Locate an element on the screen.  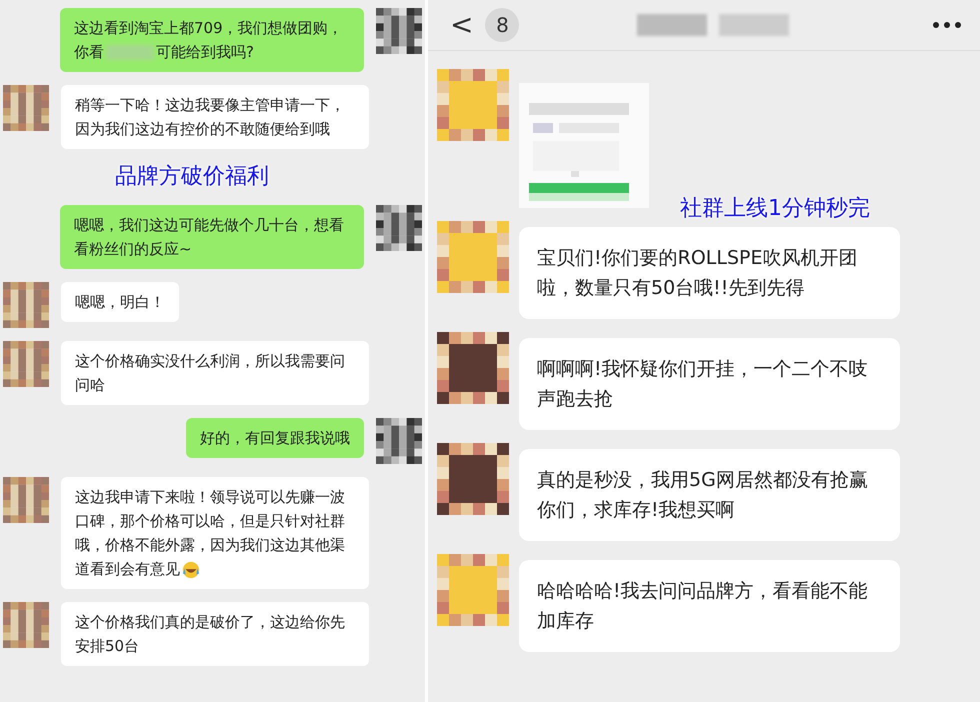
message-bubble: 嗯嗯，我们这边可能先做个几十台，想看看粉丝们的反应~ is located at coordinates (212, 237).